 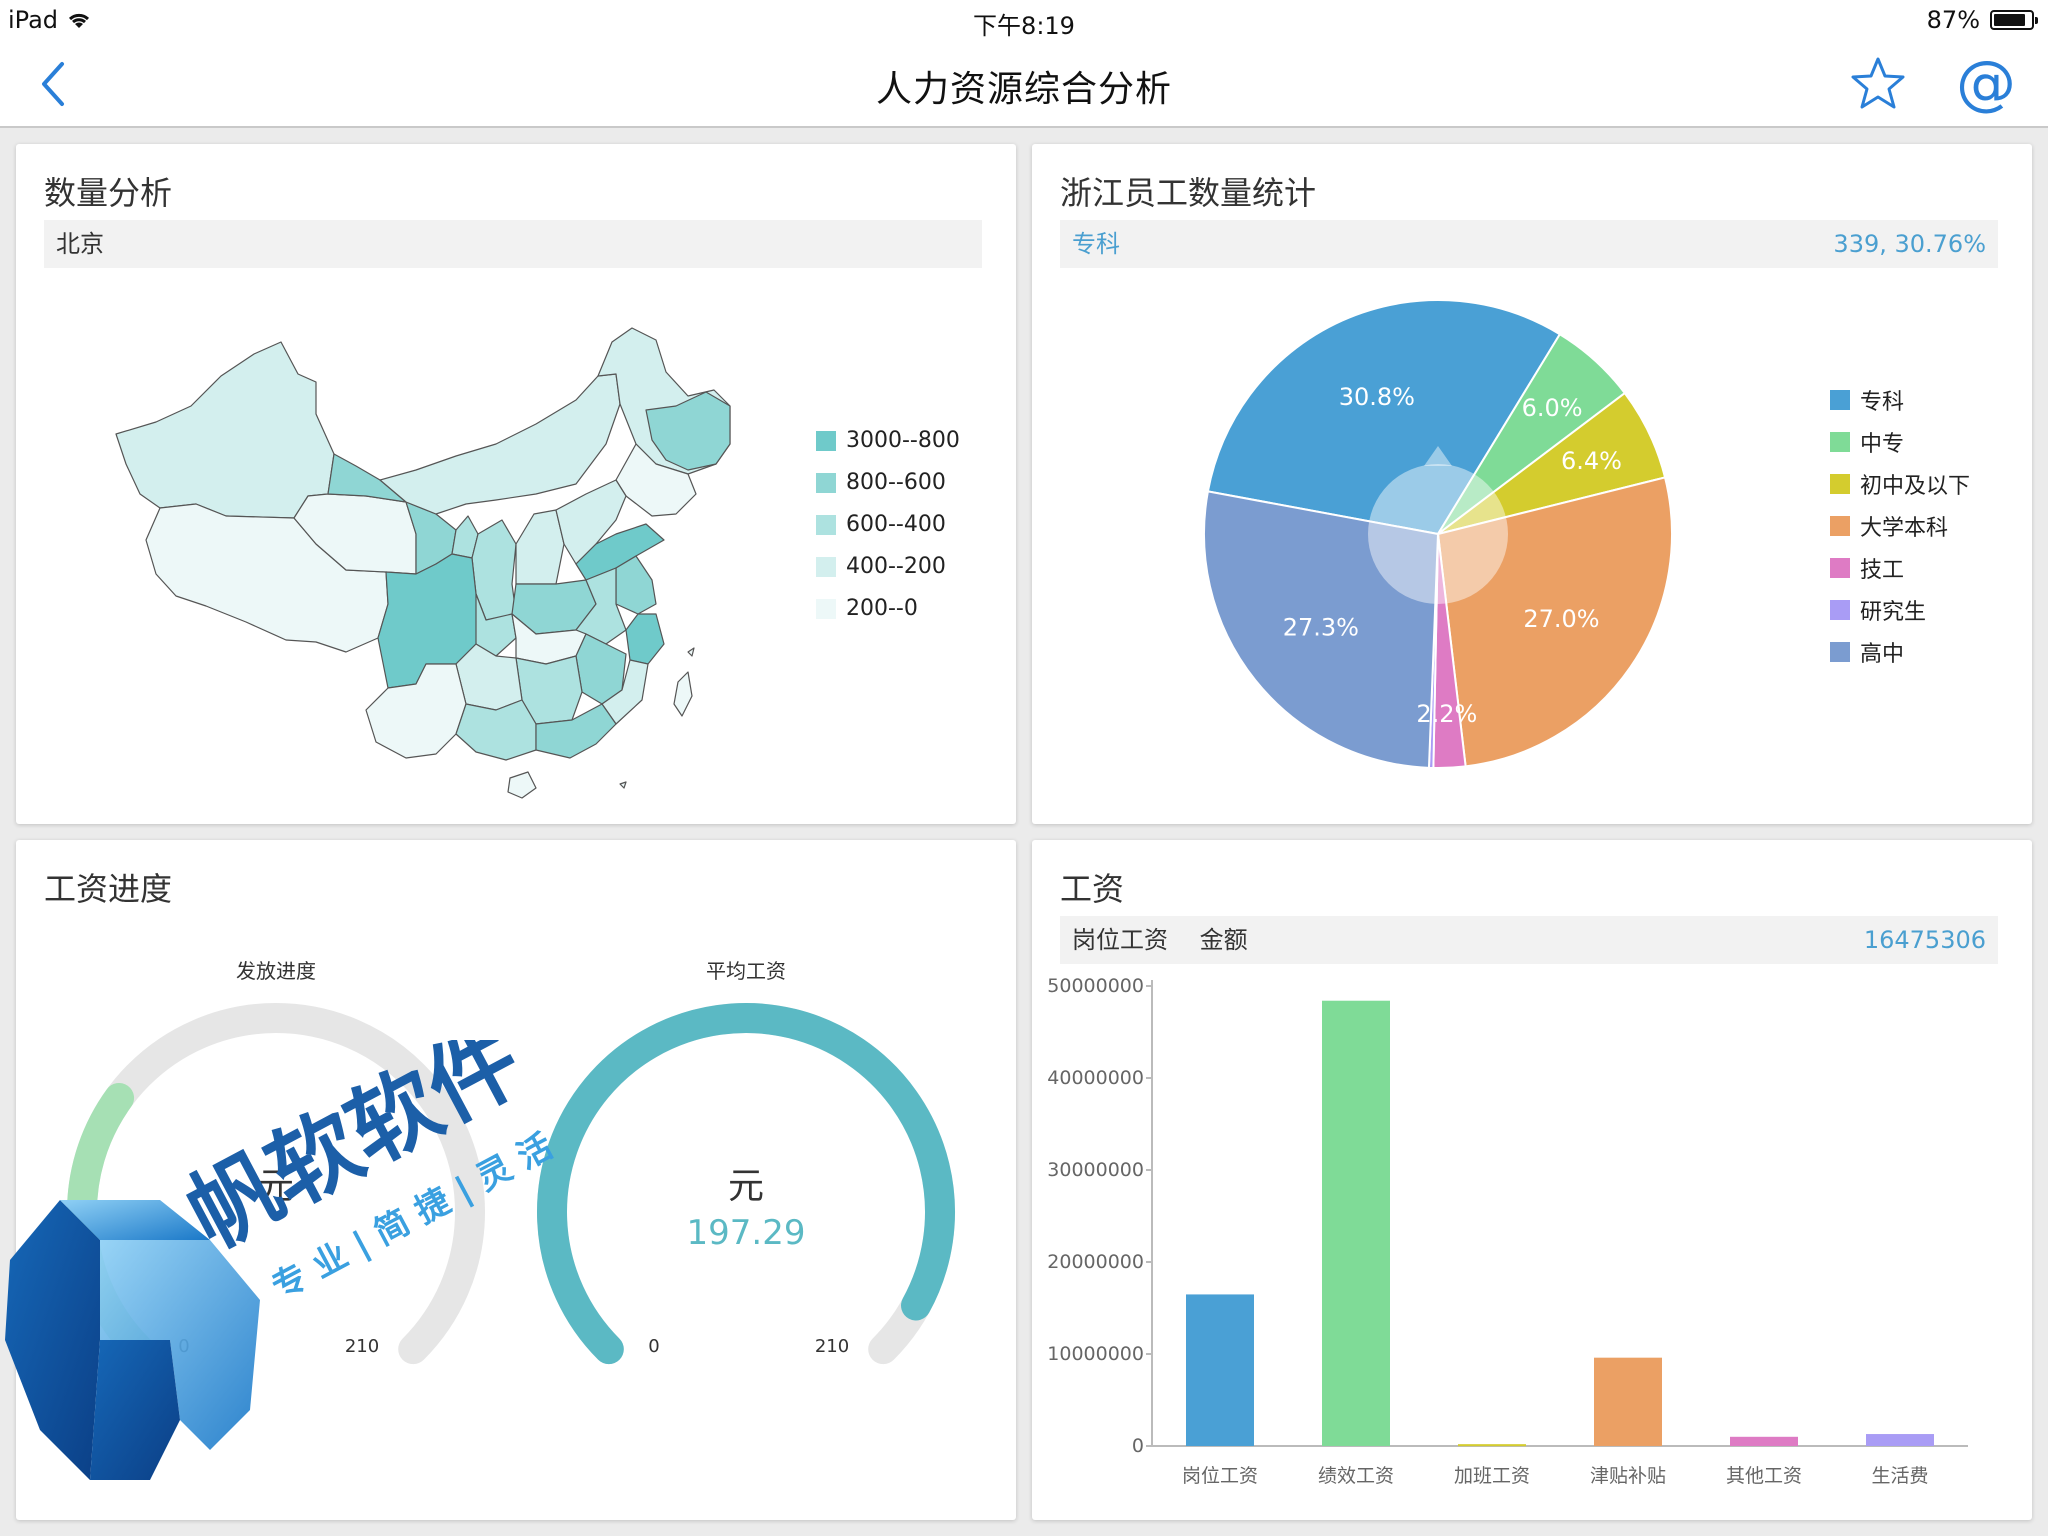 I want to click on pie-value-label: 6.4%, so click(x=1591, y=461).